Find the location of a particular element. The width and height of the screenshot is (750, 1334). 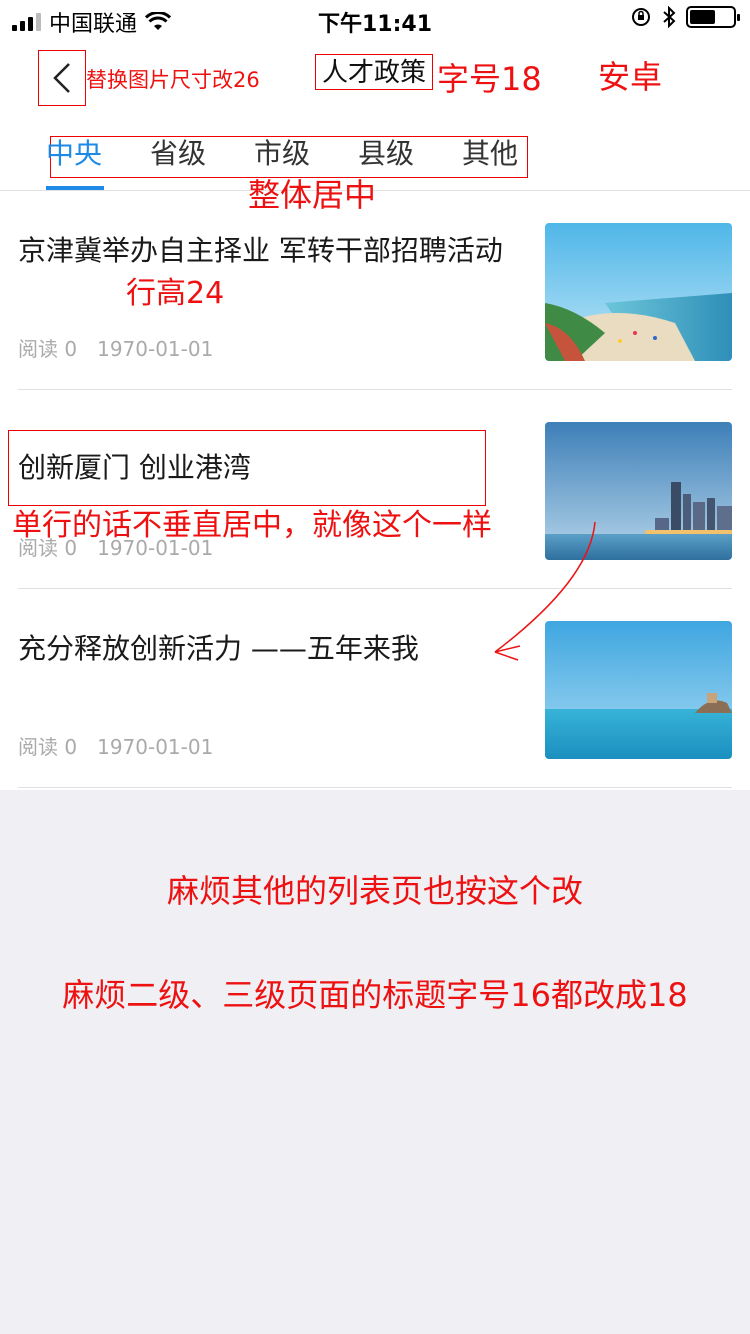

annotation-other-lists: 麻烦其他的列表页也按这个改 is located at coordinates (374, 891).